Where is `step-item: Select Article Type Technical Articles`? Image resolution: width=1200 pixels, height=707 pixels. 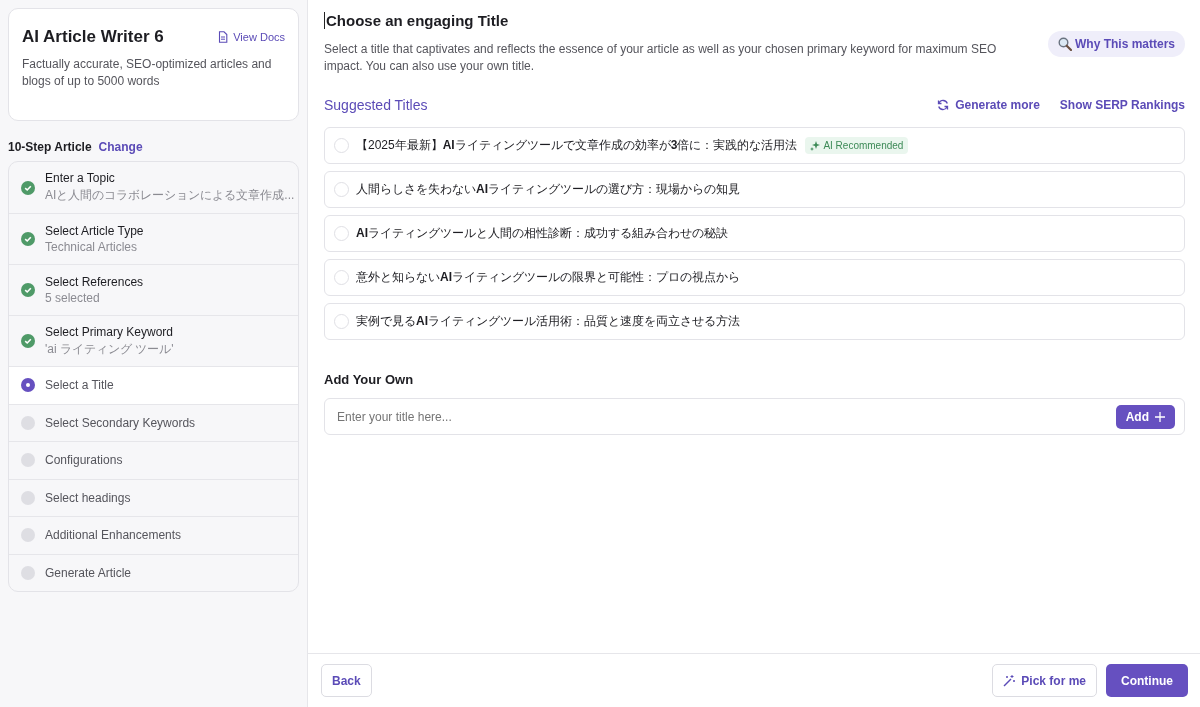 step-item: Select Article Type Technical Articles is located at coordinates (153, 238).